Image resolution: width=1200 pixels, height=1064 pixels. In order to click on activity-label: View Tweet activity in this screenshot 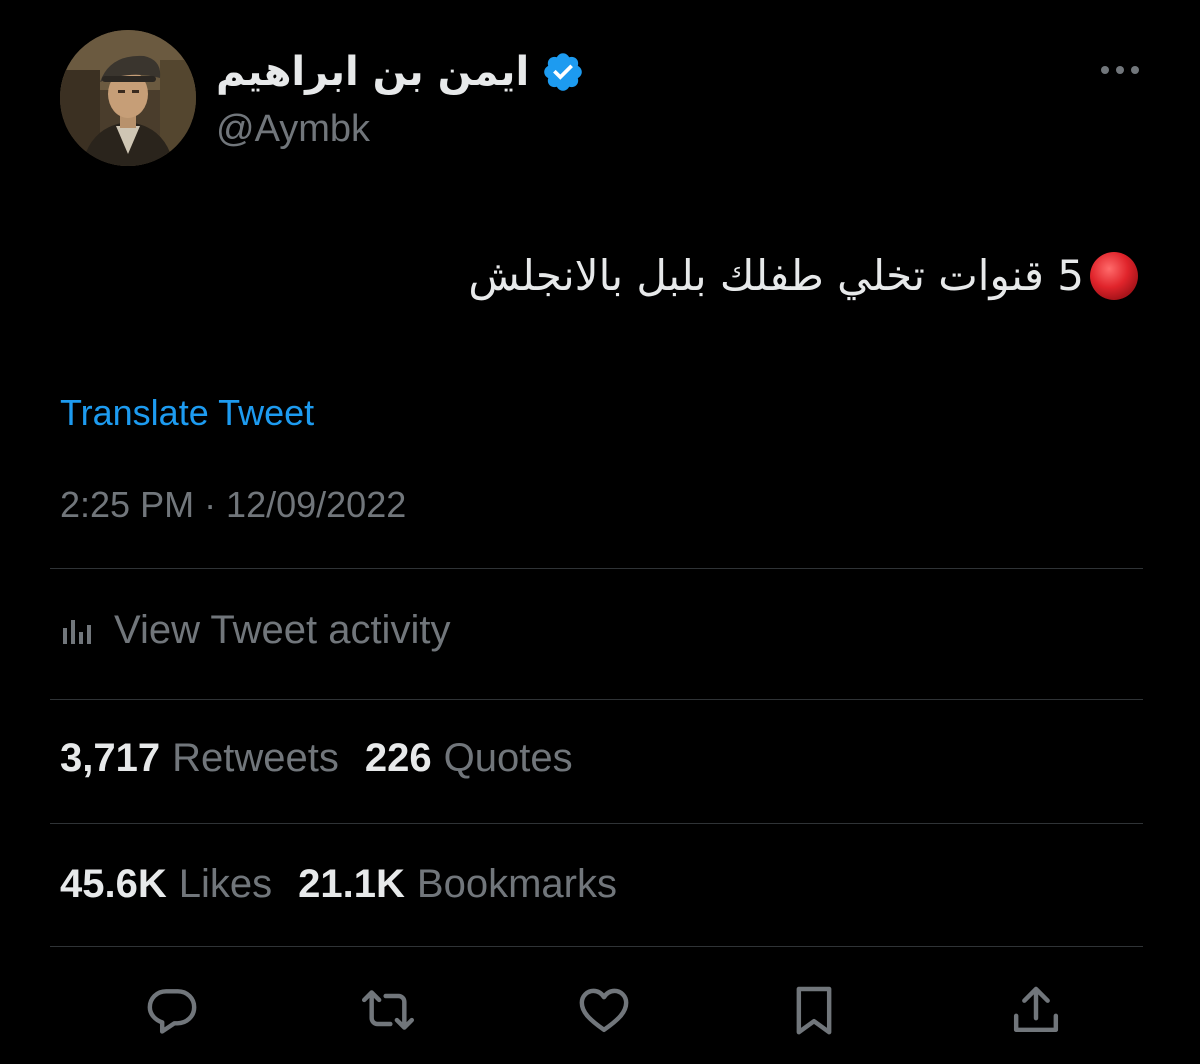, I will do `click(282, 629)`.